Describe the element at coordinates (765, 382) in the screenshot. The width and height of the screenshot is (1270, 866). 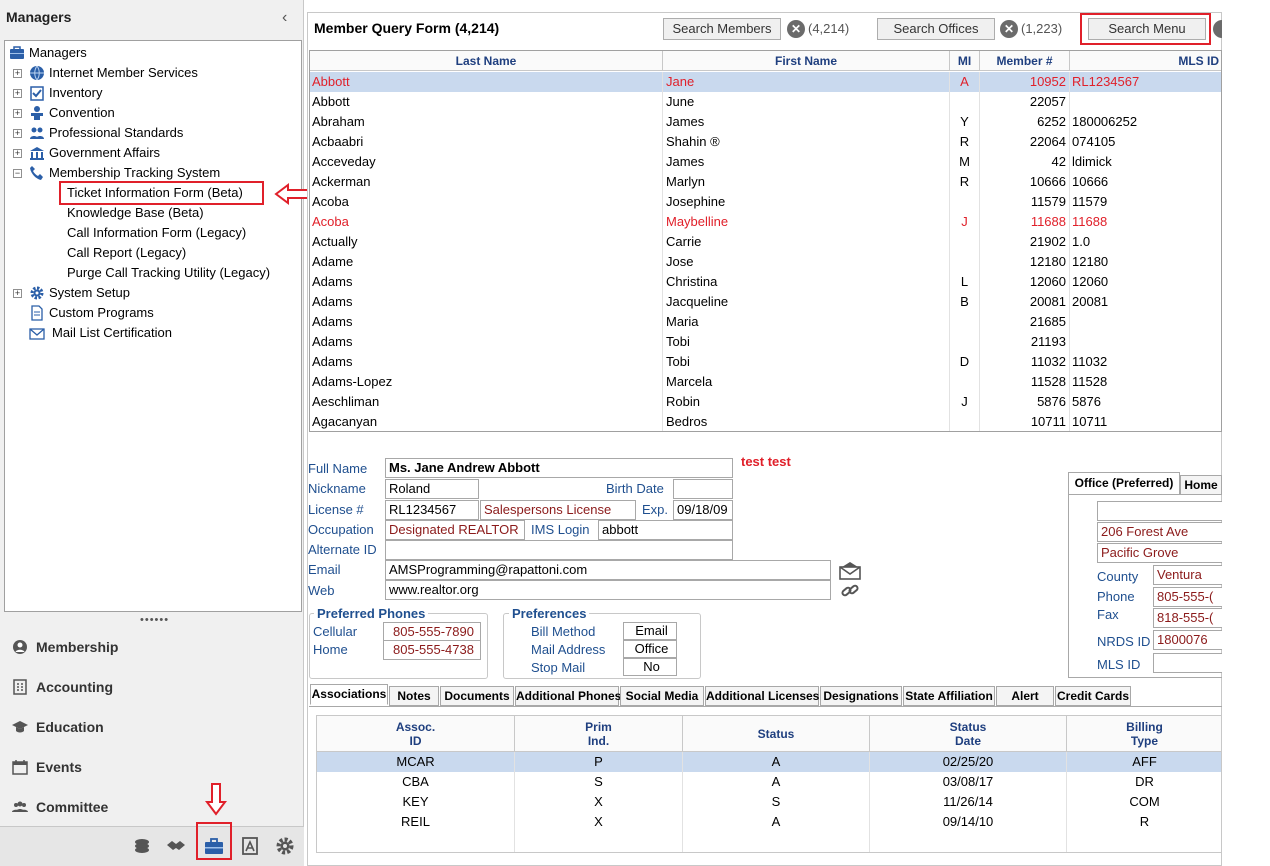
I see `table-row: Adams-Lopez Marcela 11528 11528` at that location.